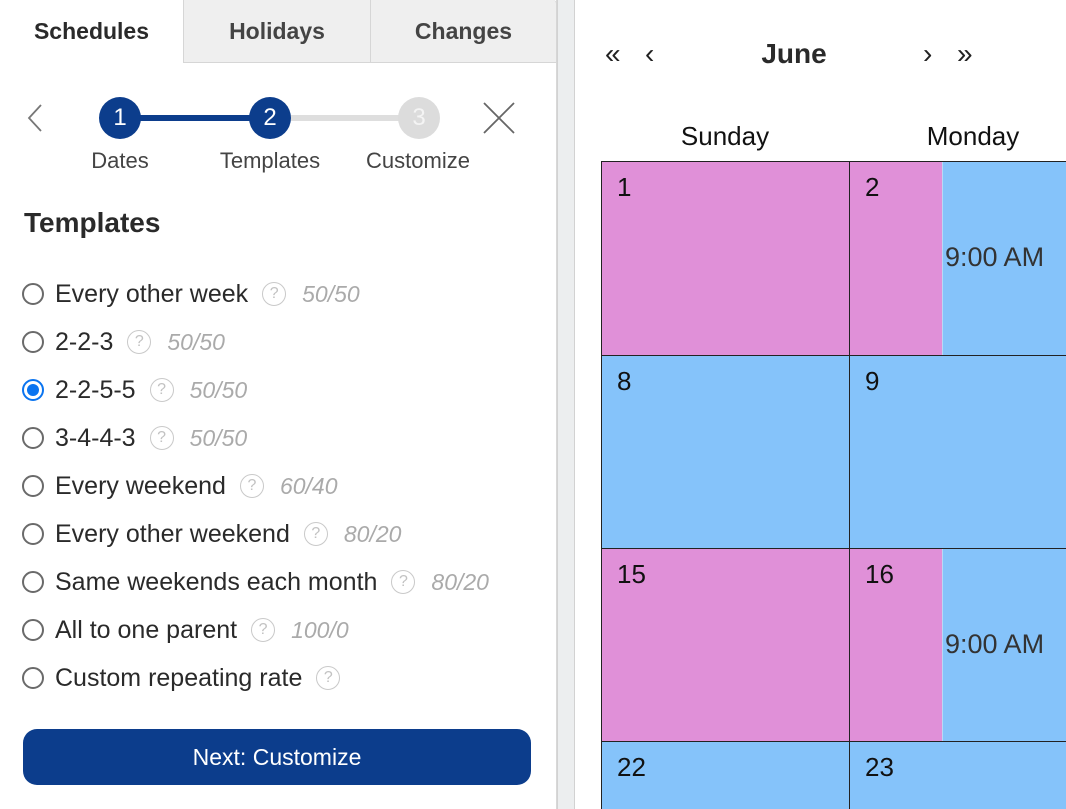 Image resolution: width=1066 pixels, height=809 pixels. What do you see at coordinates (92, 222) in the screenshot?
I see `section-title: Templates` at bounding box center [92, 222].